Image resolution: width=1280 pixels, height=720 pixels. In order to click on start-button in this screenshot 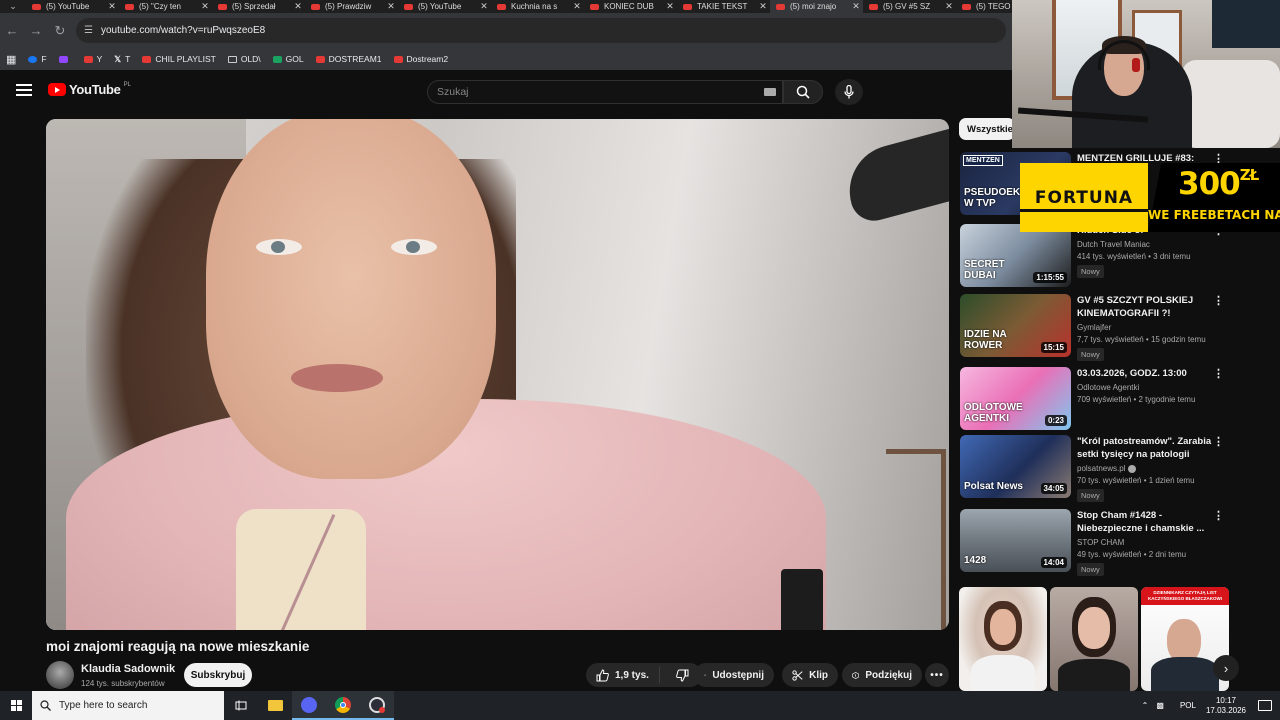, I will do `click(16, 705)`.